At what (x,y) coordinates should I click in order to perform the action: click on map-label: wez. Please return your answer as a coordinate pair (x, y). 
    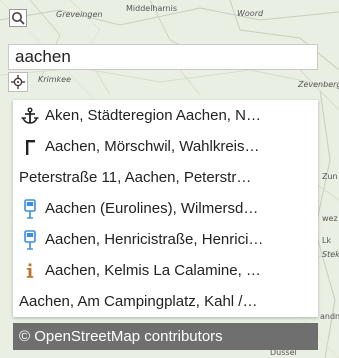
    Looking at the image, I should click on (330, 218).